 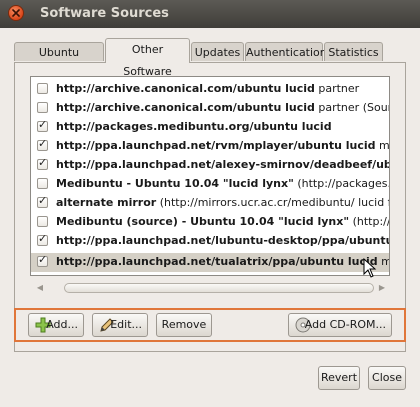 I want to click on revert-label: Revert, so click(x=339, y=377).